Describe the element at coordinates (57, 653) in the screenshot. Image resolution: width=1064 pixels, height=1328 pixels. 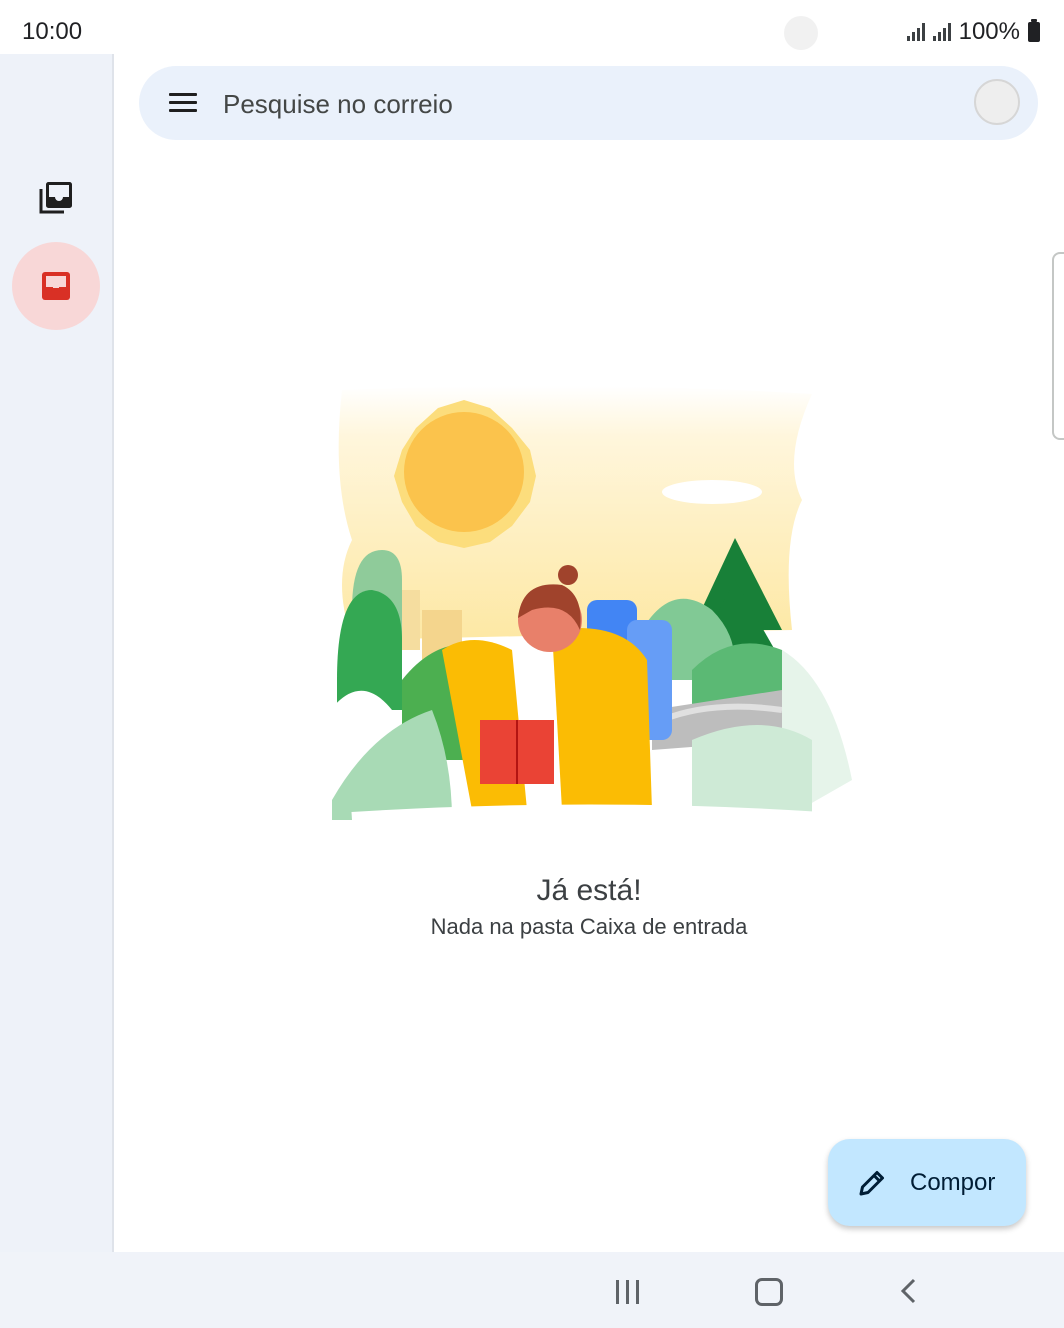
I see `navigation-rail` at that location.